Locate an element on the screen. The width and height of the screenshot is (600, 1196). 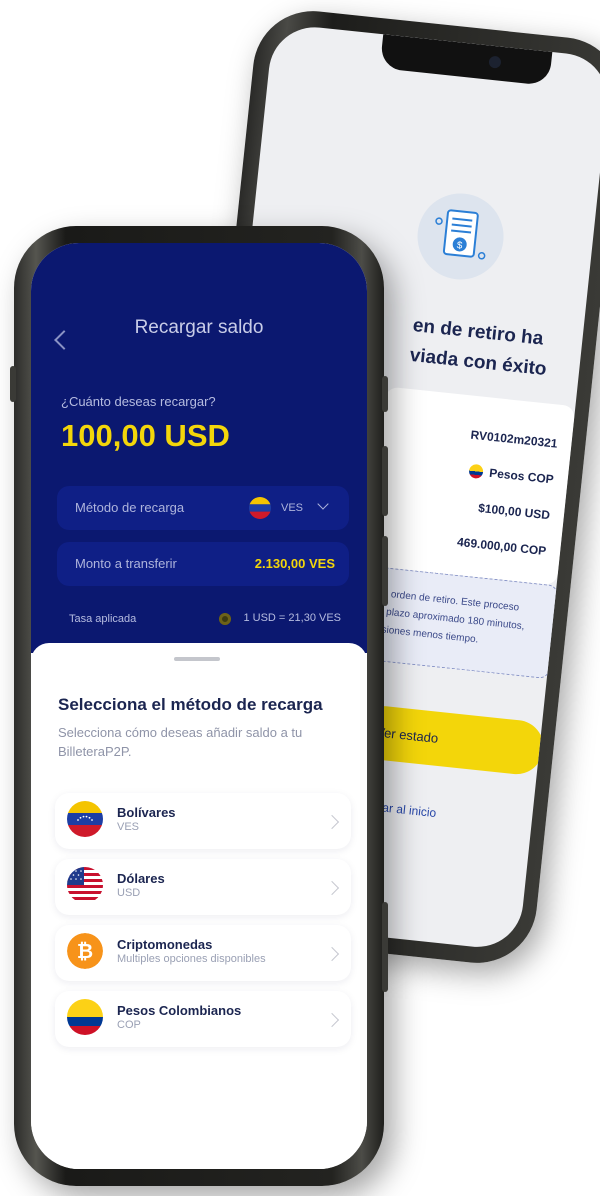
reference-number: RV0102m20321 is located at coordinates (514, 439).